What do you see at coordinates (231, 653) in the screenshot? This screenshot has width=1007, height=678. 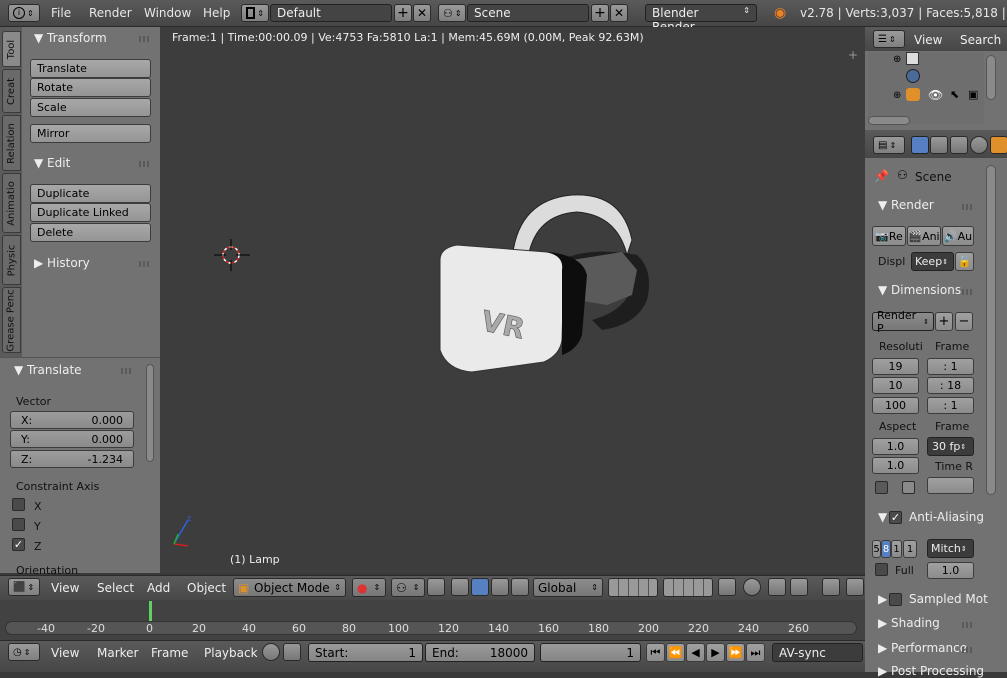 I see `timeline-menu-playback: Playback` at bounding box center [231, 653].